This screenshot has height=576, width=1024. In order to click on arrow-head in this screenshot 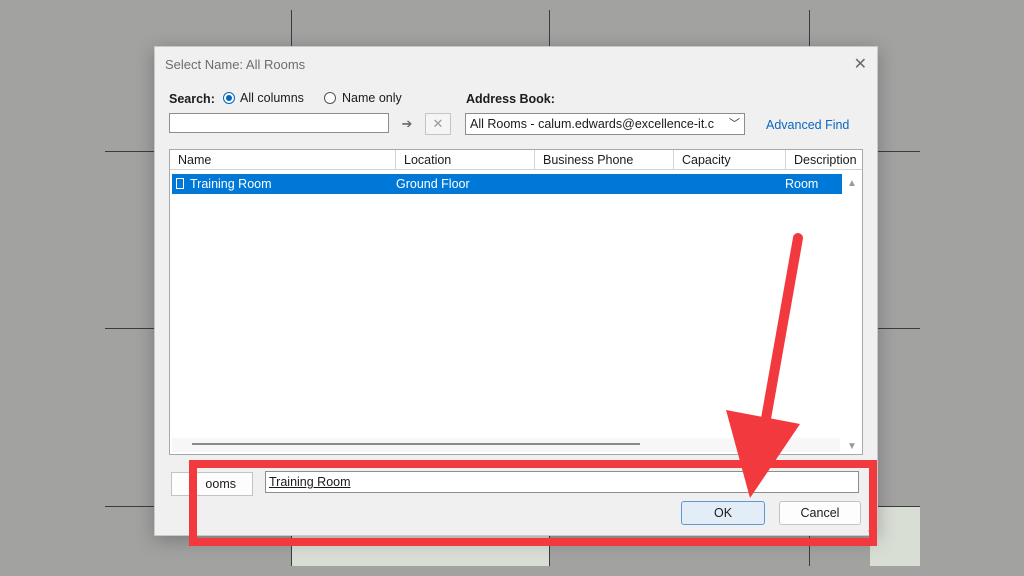, I will do `click(763, 454)`.